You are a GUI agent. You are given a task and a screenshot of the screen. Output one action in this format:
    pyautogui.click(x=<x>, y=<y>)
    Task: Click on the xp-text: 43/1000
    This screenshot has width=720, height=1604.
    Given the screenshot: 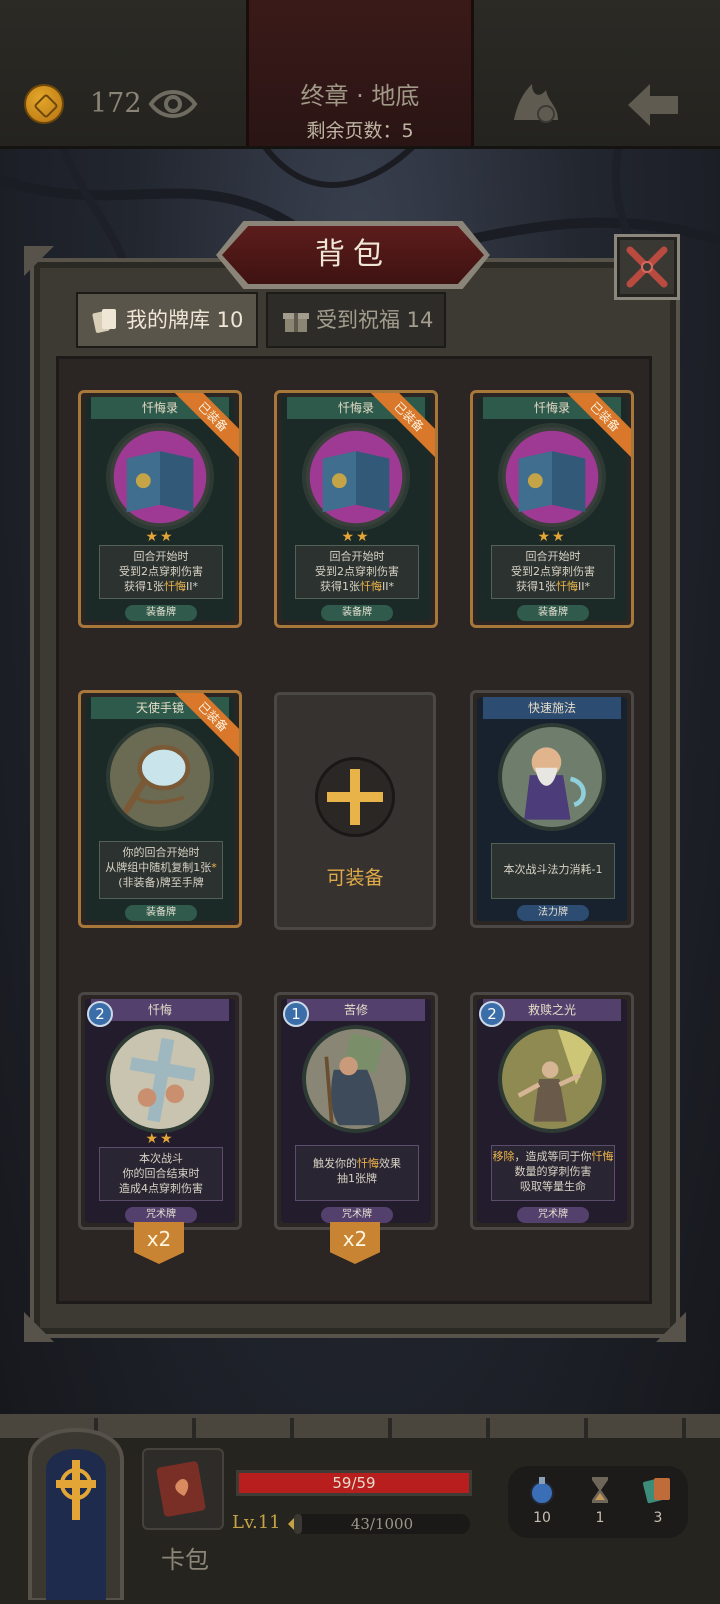 What is the action you would take?
    pyautogui.click(x=382, y=1524)
    